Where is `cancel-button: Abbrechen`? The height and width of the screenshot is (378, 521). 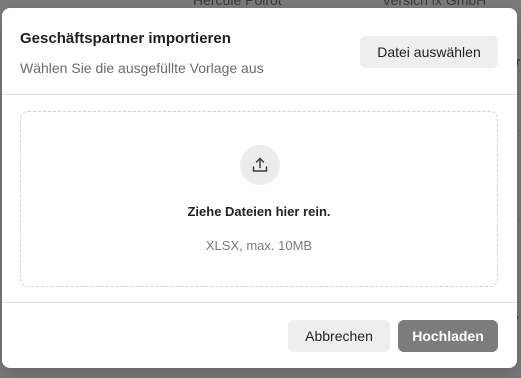 cancel-button: Abbrechen is located at coordinates (339, 336).